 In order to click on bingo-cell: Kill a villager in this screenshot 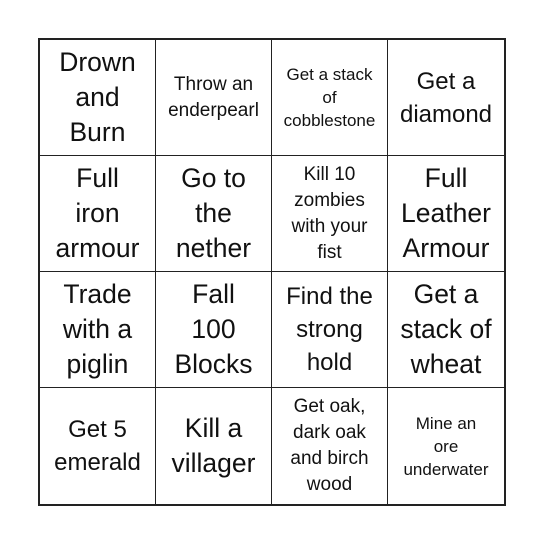, I will do `click(214, 446)`.